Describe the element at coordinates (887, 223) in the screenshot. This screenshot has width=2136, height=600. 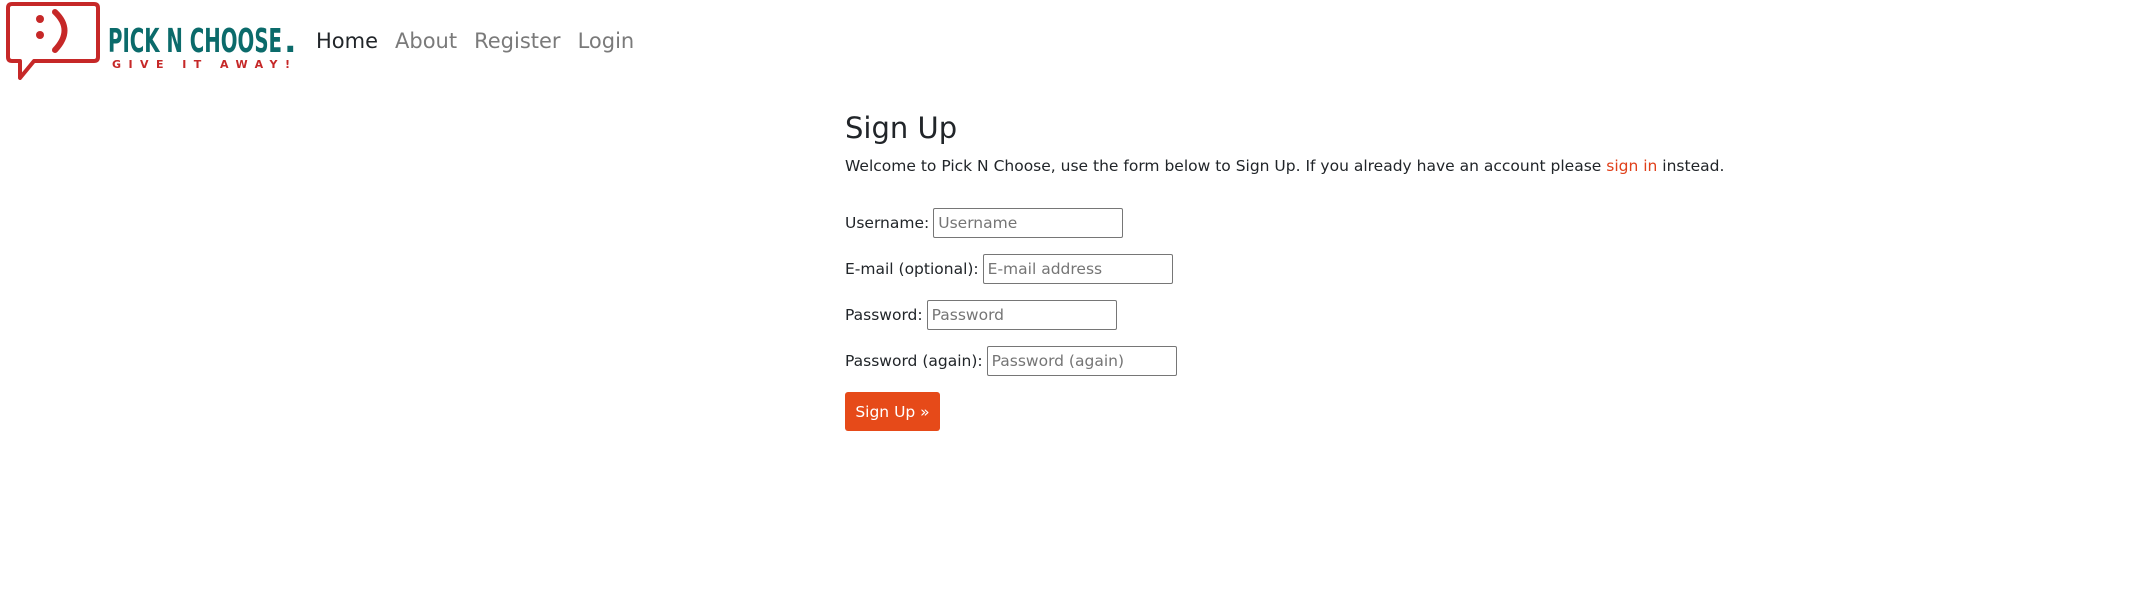
I see `username-label: Username:` at that location.